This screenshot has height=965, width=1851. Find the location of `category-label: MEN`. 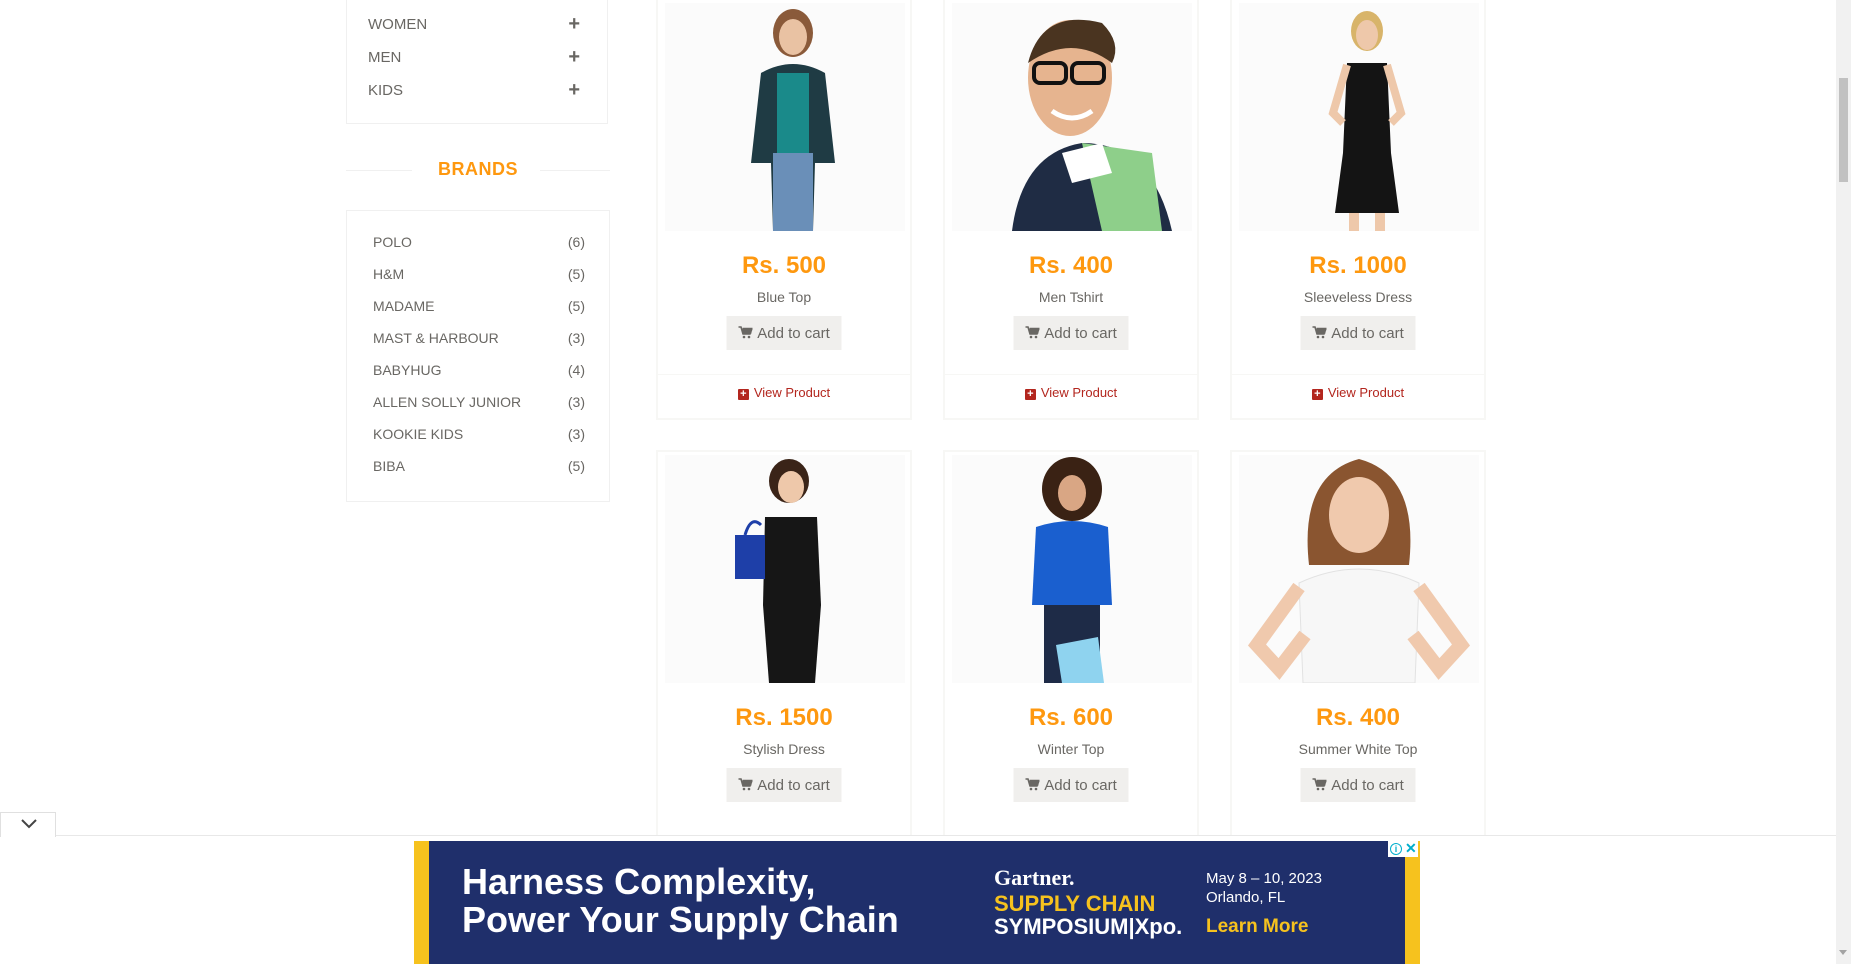

category-label: MEN is located at coordinates (385, 57).